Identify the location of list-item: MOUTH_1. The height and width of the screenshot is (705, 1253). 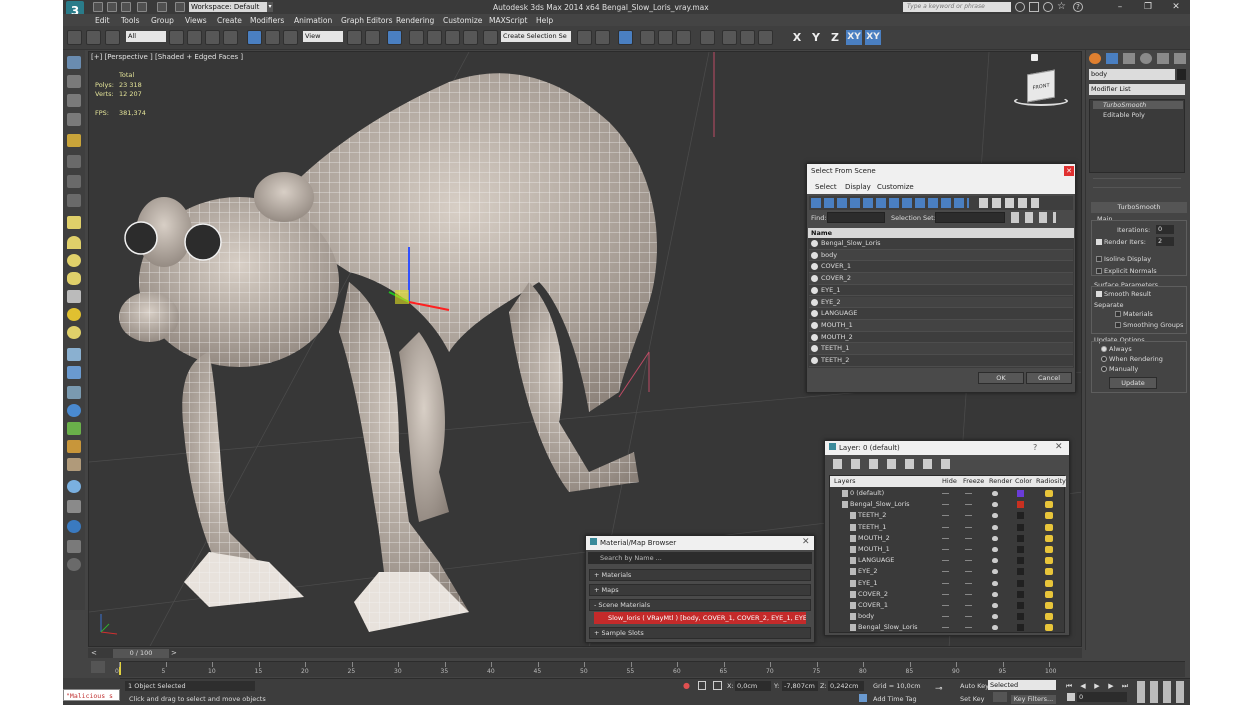
(941, 325).